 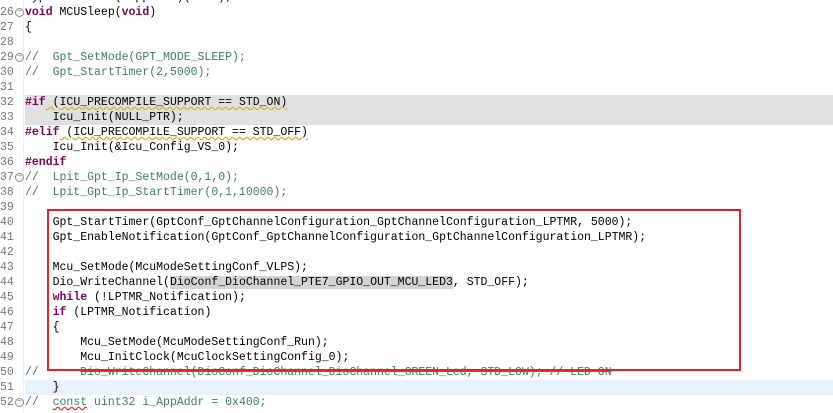 I want to click on line-number: 36, so click(x=7, y=162).